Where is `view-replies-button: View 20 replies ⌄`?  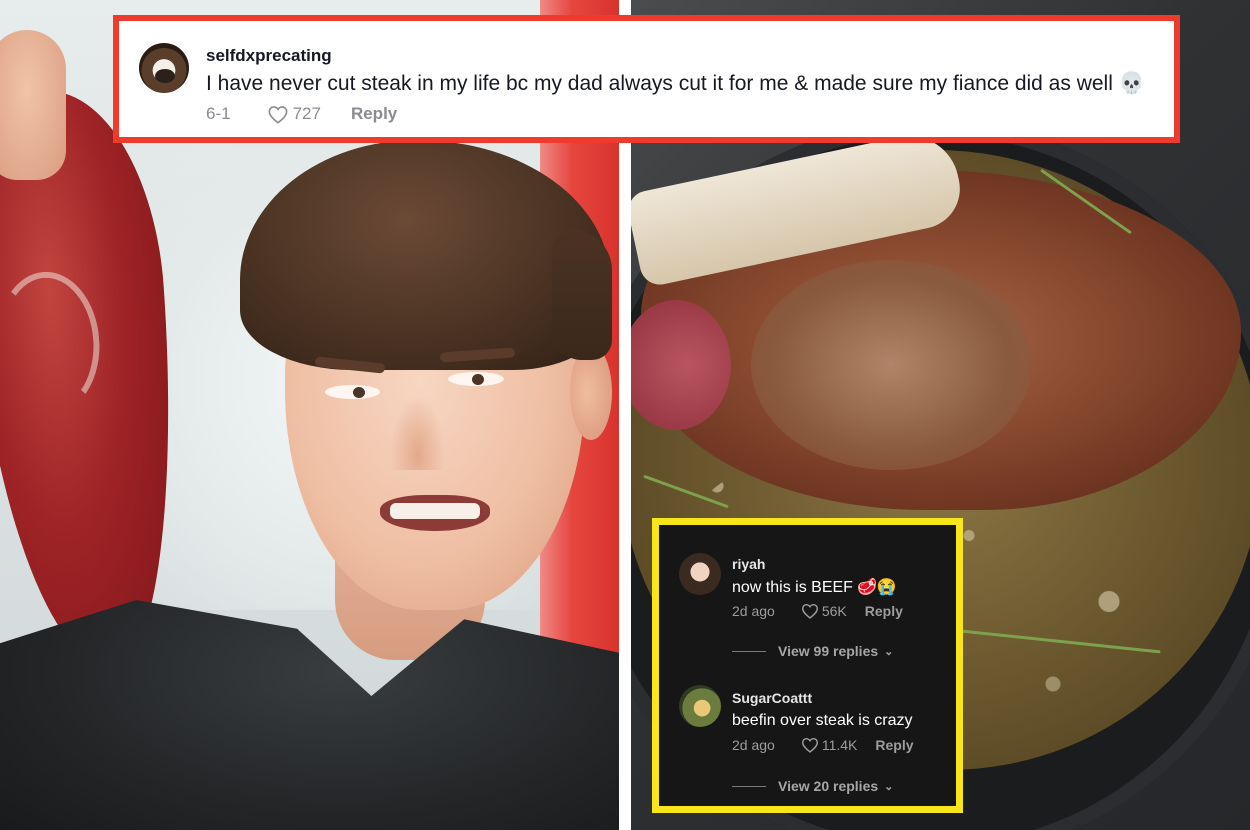
view-replies-button: View 20 replies ⌄ is located at coordinates (812, 786).